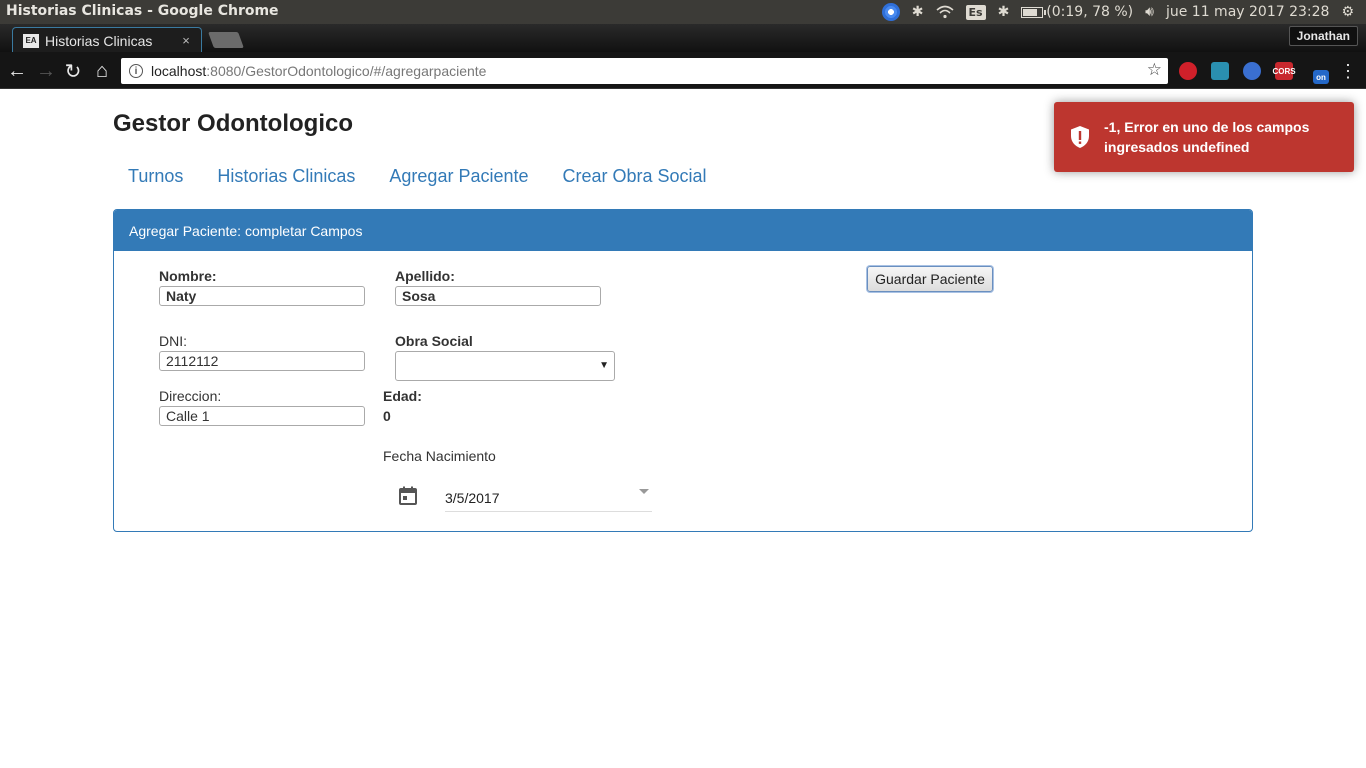 This screenshot has height=768, width=1366. Describe the element at coordinates (73, 71) in the screenshot. I see `reload-icon: ↻` at that location.